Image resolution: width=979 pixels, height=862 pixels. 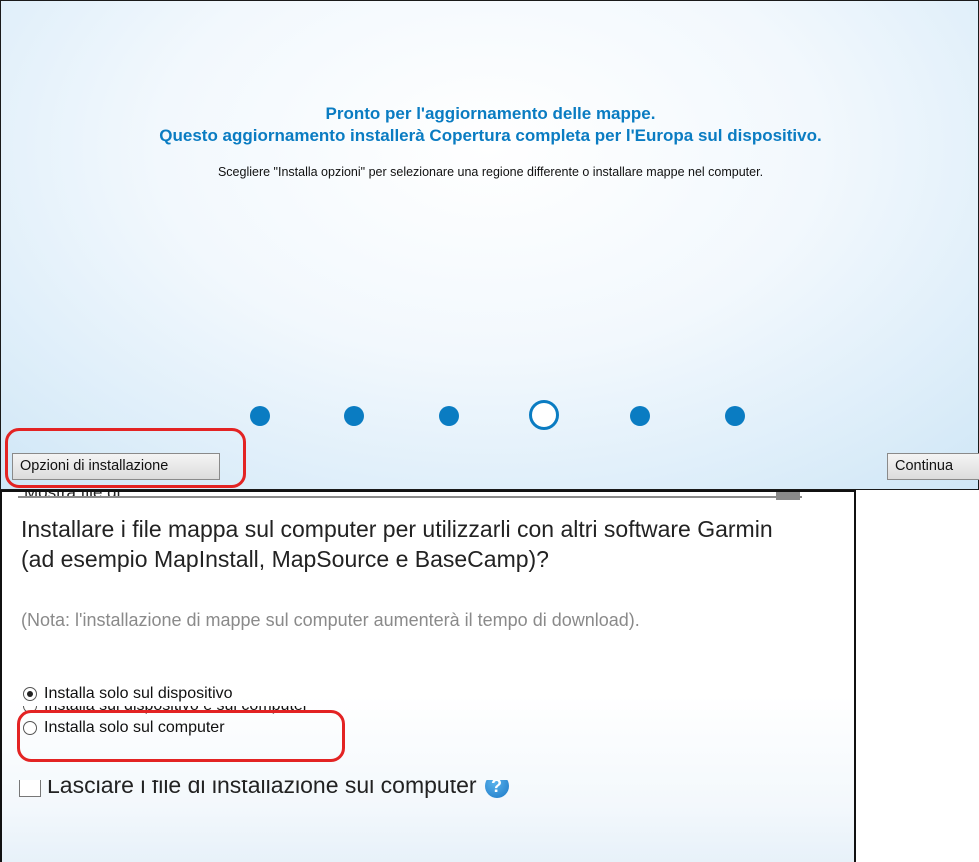 I want to click on keep-files-checkbox, so click(x=30, y=788).